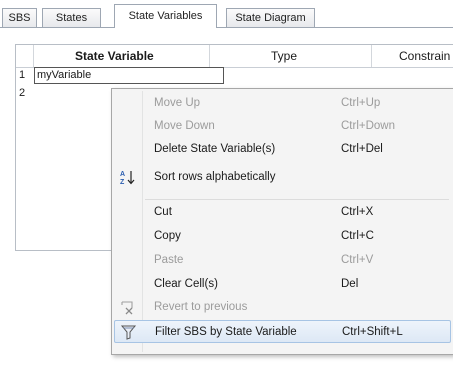 This screenshot has width=453, height=365. What do you see at coordinates (350, 284) in the screenshot?
I see `menu-item-shortcut: Del` at bounding box center [350, 284].